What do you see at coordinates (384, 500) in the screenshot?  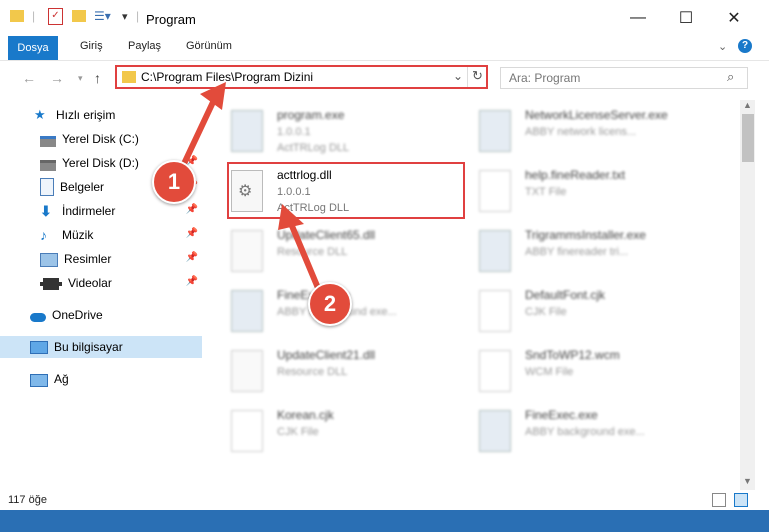 I see `status-bar: 117 öğe` at bounding box center [384, 500].